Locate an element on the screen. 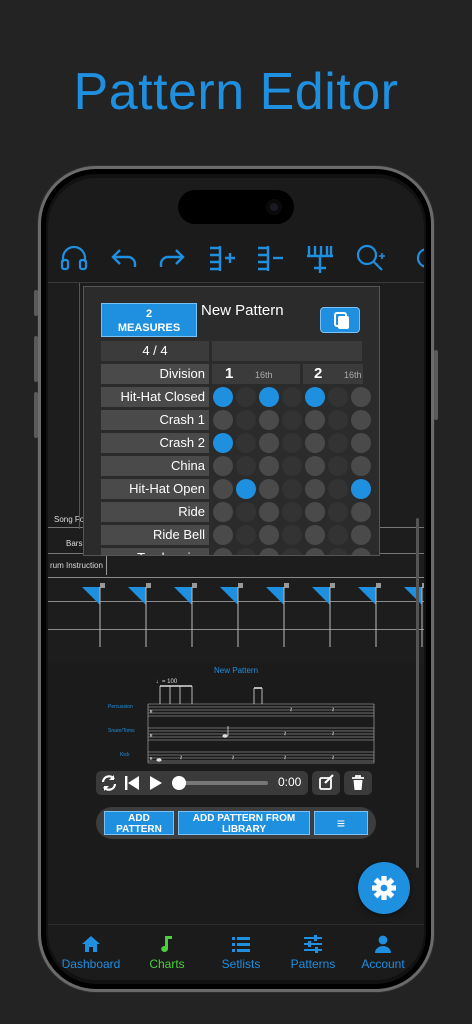 This screenshot has height=1024, width=472. tab-account: Account is located at coordinates (383, 952).